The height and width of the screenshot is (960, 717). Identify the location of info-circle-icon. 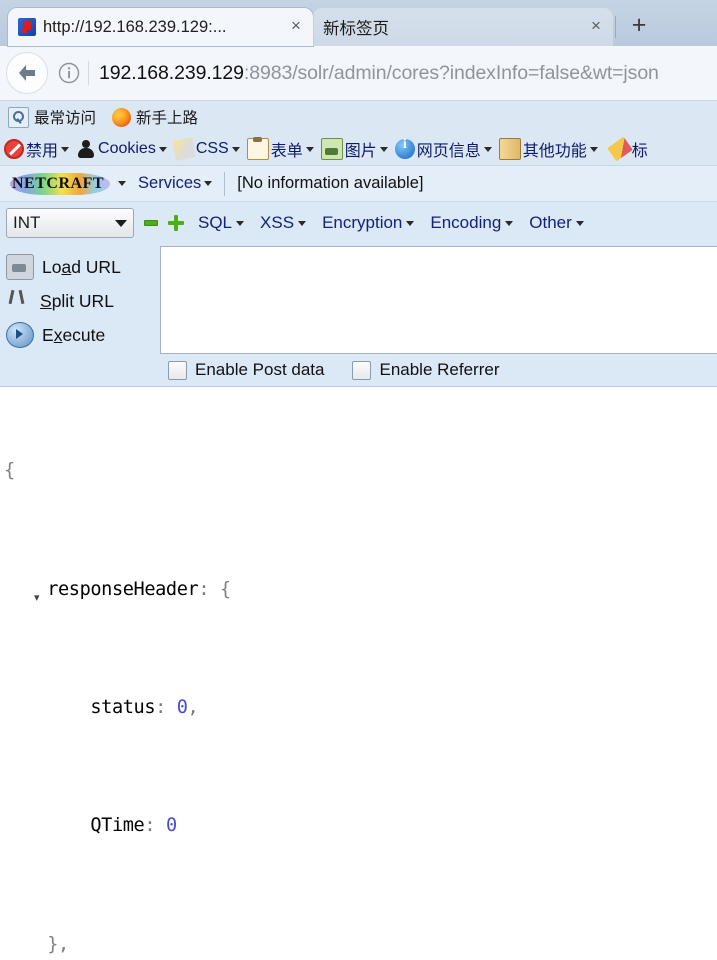
(69, 73).